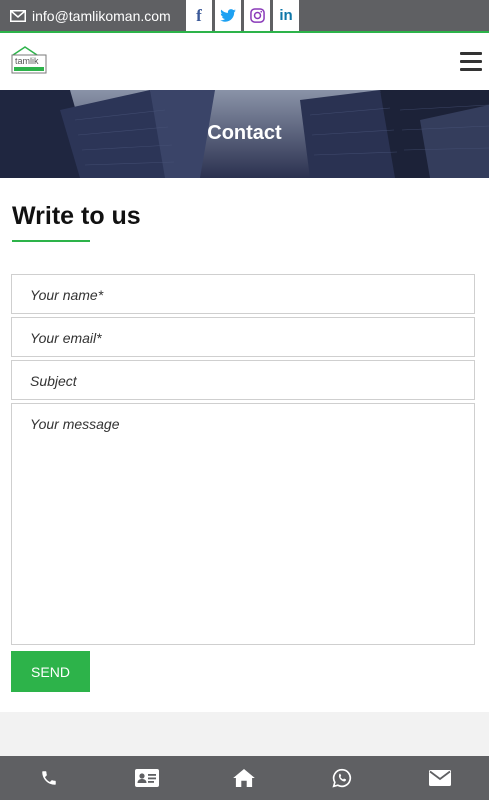 The image size is (489, 800). What do you see at coordinates (101, 16) in the screenshot?
I see `email-text: info@tamlikoman.com` at bounding box center [101, 16].